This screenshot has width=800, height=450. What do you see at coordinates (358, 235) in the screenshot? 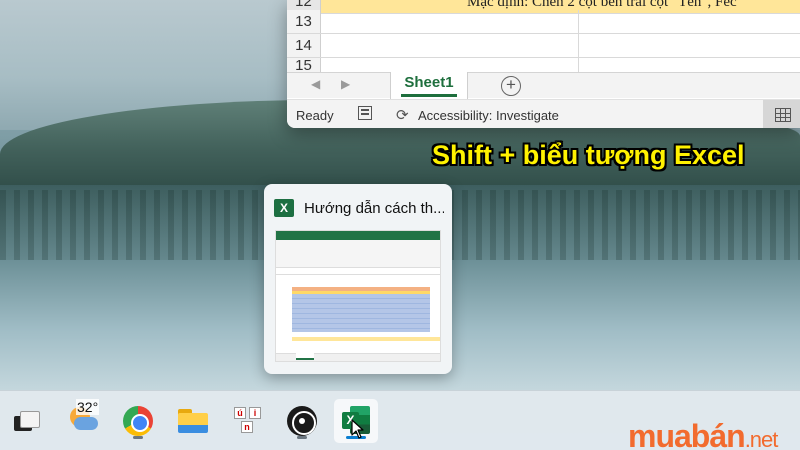
I see `thumbnail-titlebar` at bounding box center [358, 235].